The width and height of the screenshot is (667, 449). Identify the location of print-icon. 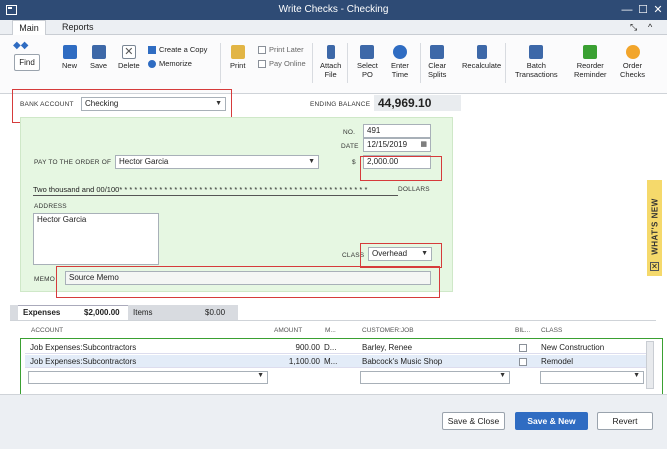
(237, 52).